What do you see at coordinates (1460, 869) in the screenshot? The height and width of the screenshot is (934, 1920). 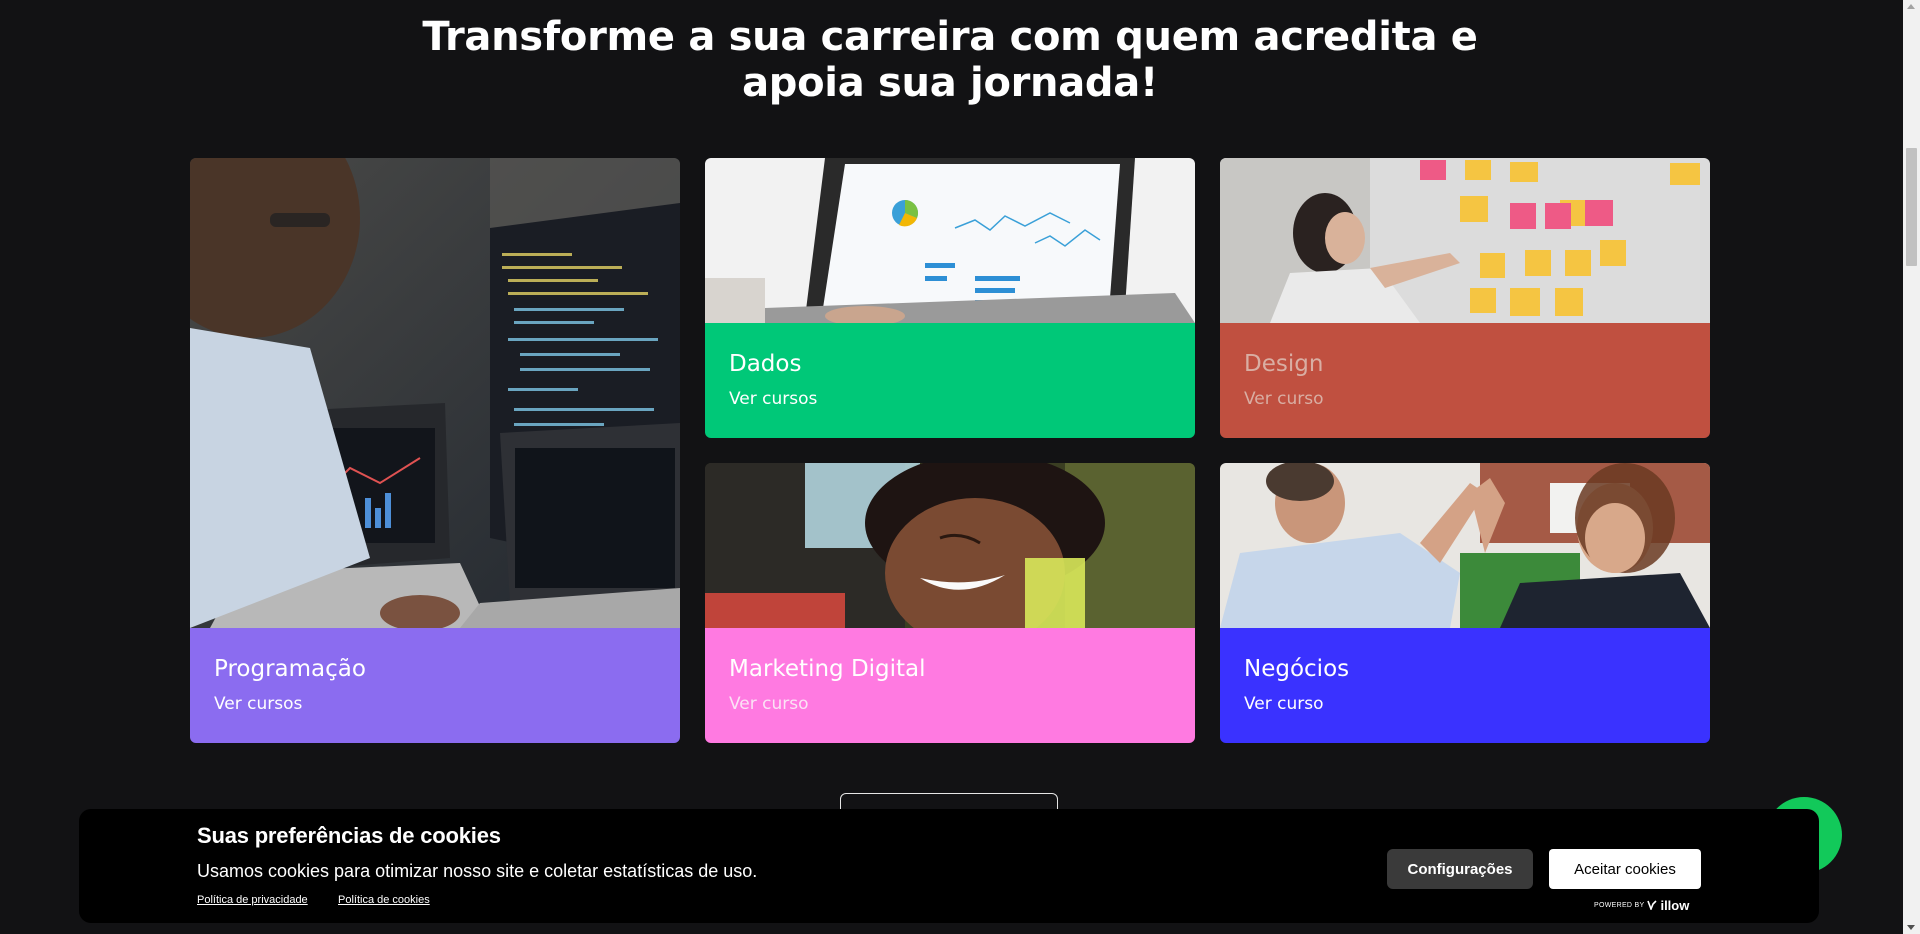 I see `cookie-settings-button: Configurações` at bounding box center [1460, 869].